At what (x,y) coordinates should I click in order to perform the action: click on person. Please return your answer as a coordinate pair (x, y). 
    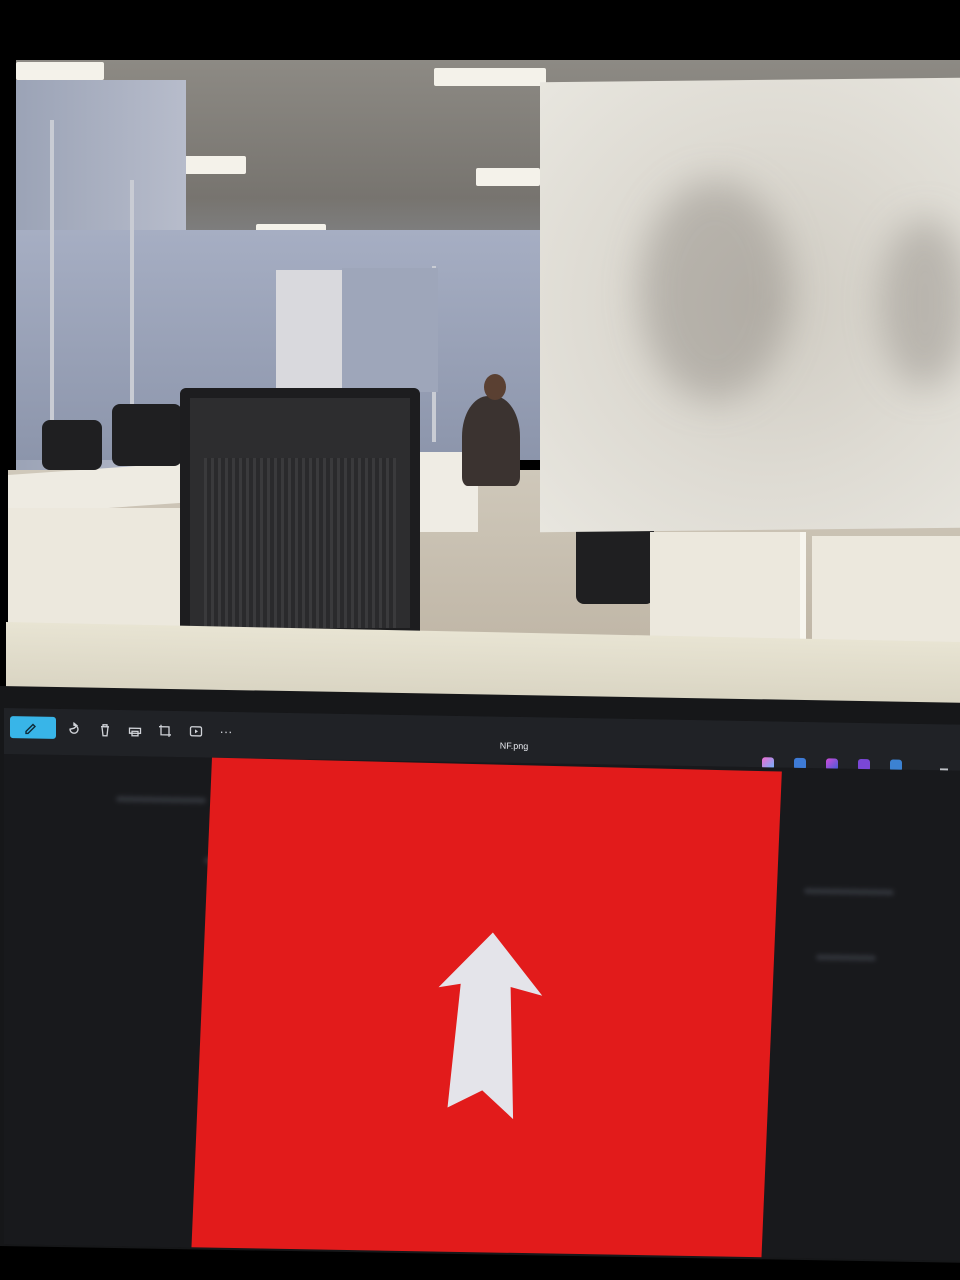
    Looking at the image, I should click on (491, 441).